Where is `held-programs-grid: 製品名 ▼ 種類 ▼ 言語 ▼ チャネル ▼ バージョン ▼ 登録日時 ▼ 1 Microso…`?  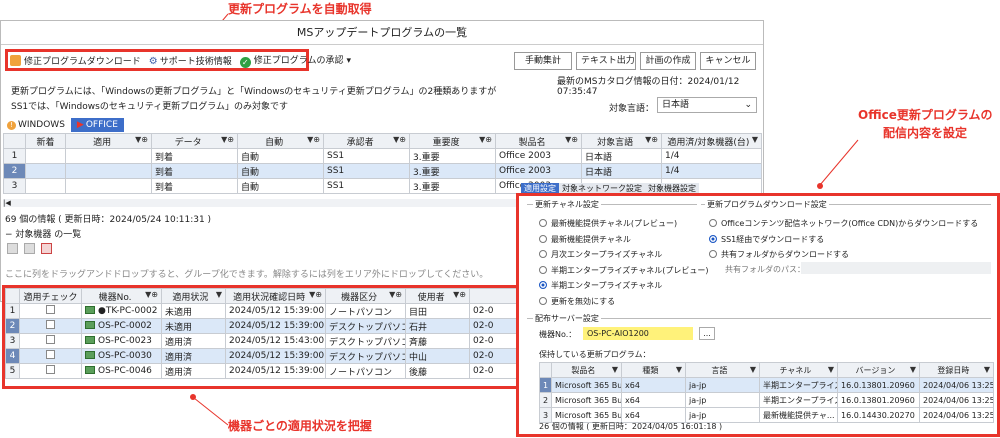 held-programs-grid: 製品名 ▼ 種類 ▼ 言語 ▼ チャネル ▼ バージョン ▼ 登録日時 ▼ 1 Microso… is located at coordinates (766, 392).